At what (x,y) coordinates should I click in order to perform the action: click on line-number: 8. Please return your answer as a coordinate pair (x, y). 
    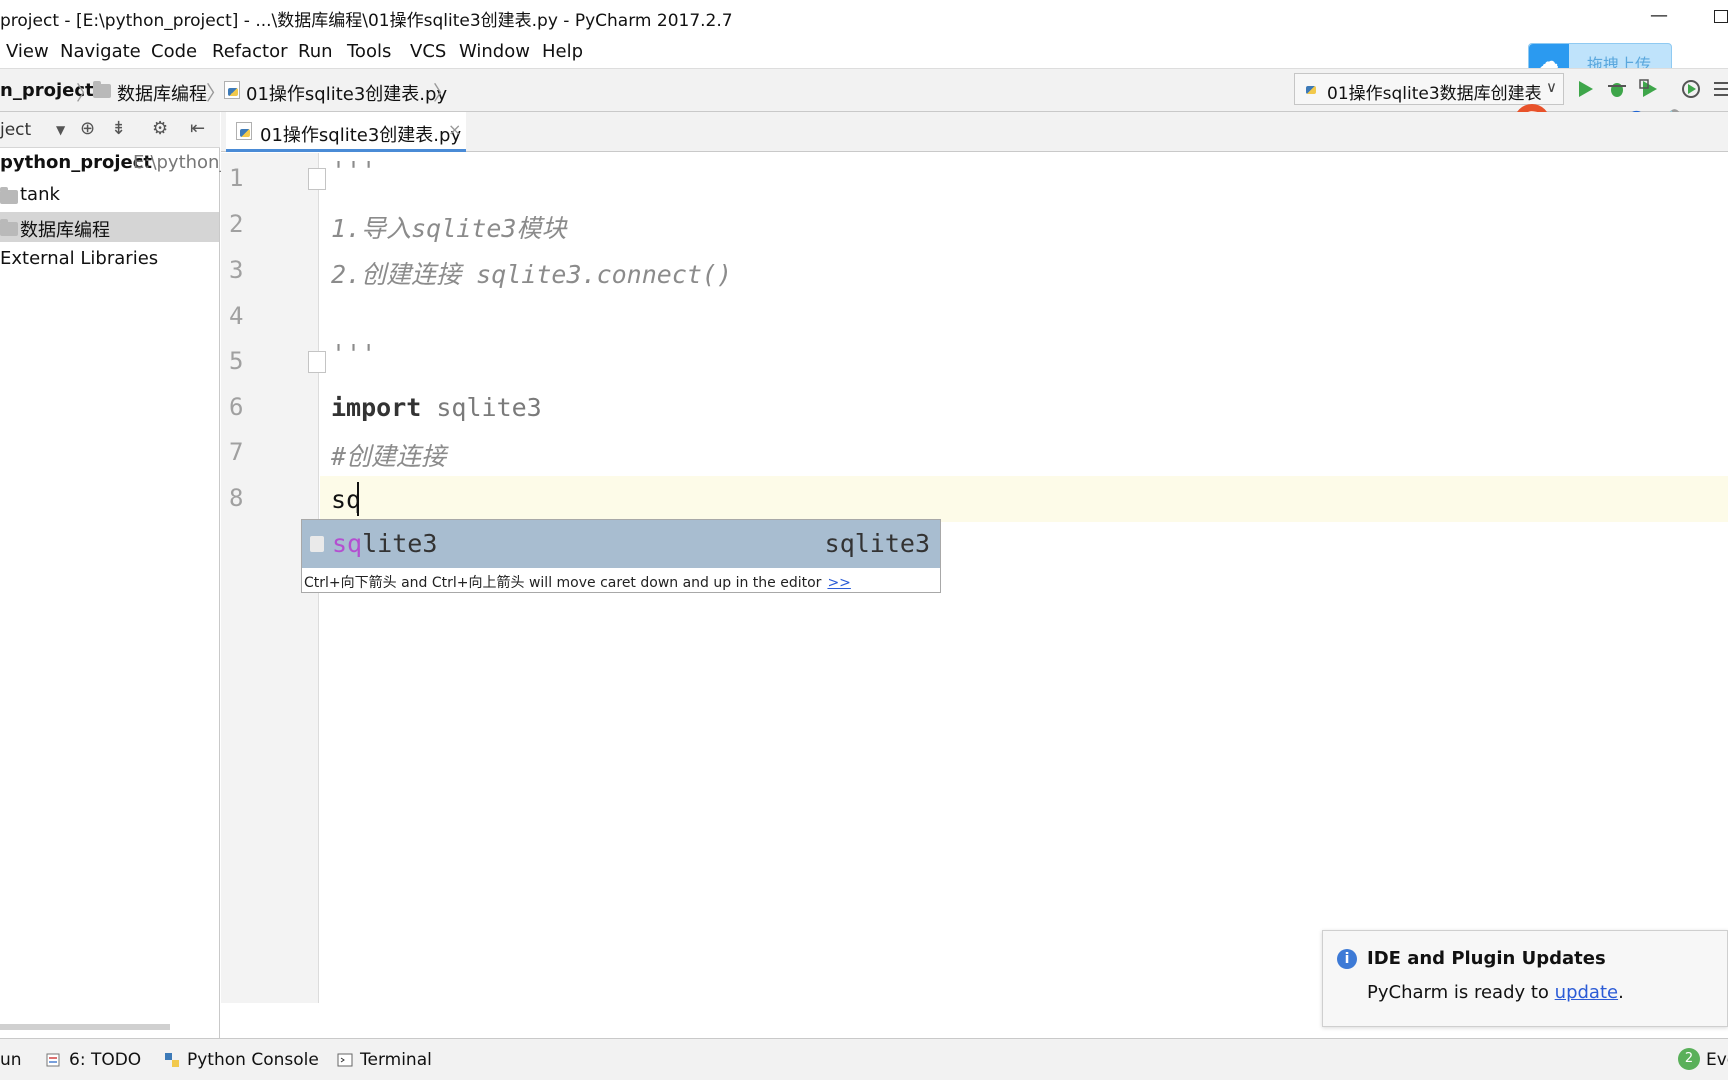
    Looking at the image, I should click on (236, 498).